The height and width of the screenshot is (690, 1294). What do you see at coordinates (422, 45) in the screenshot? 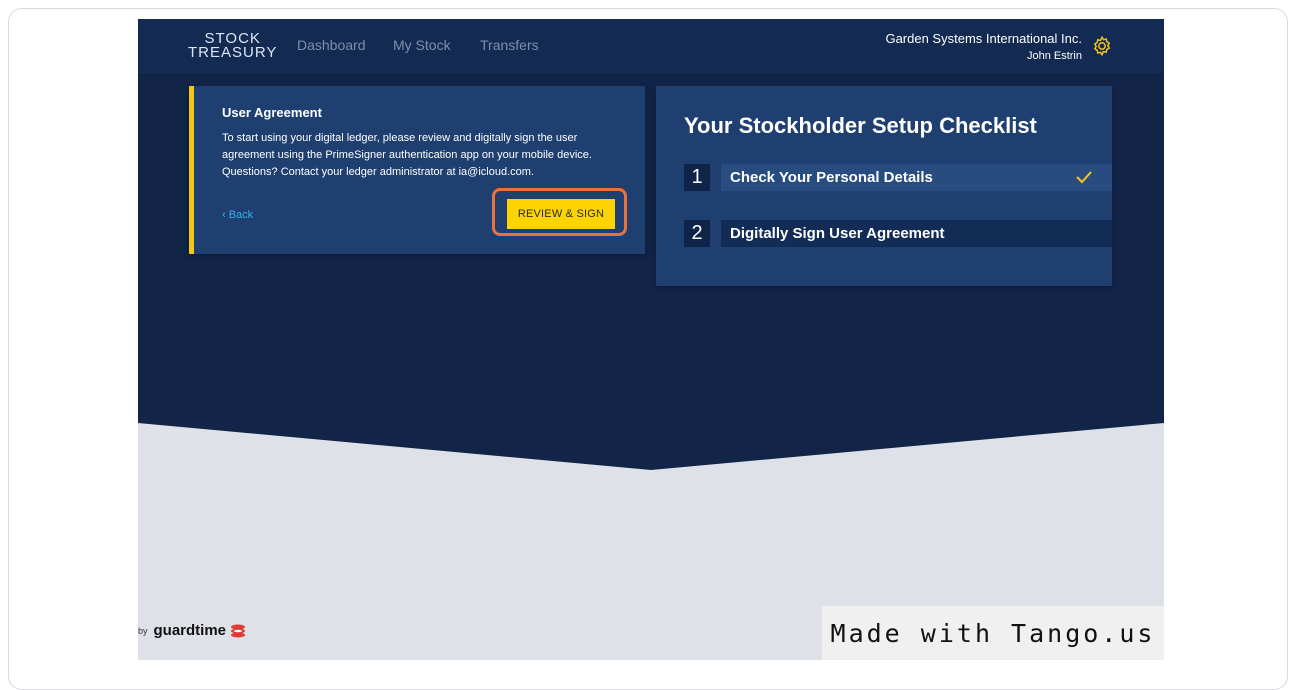
I see `nav-my-stock: My Stock` at bounding box center [422, 45].